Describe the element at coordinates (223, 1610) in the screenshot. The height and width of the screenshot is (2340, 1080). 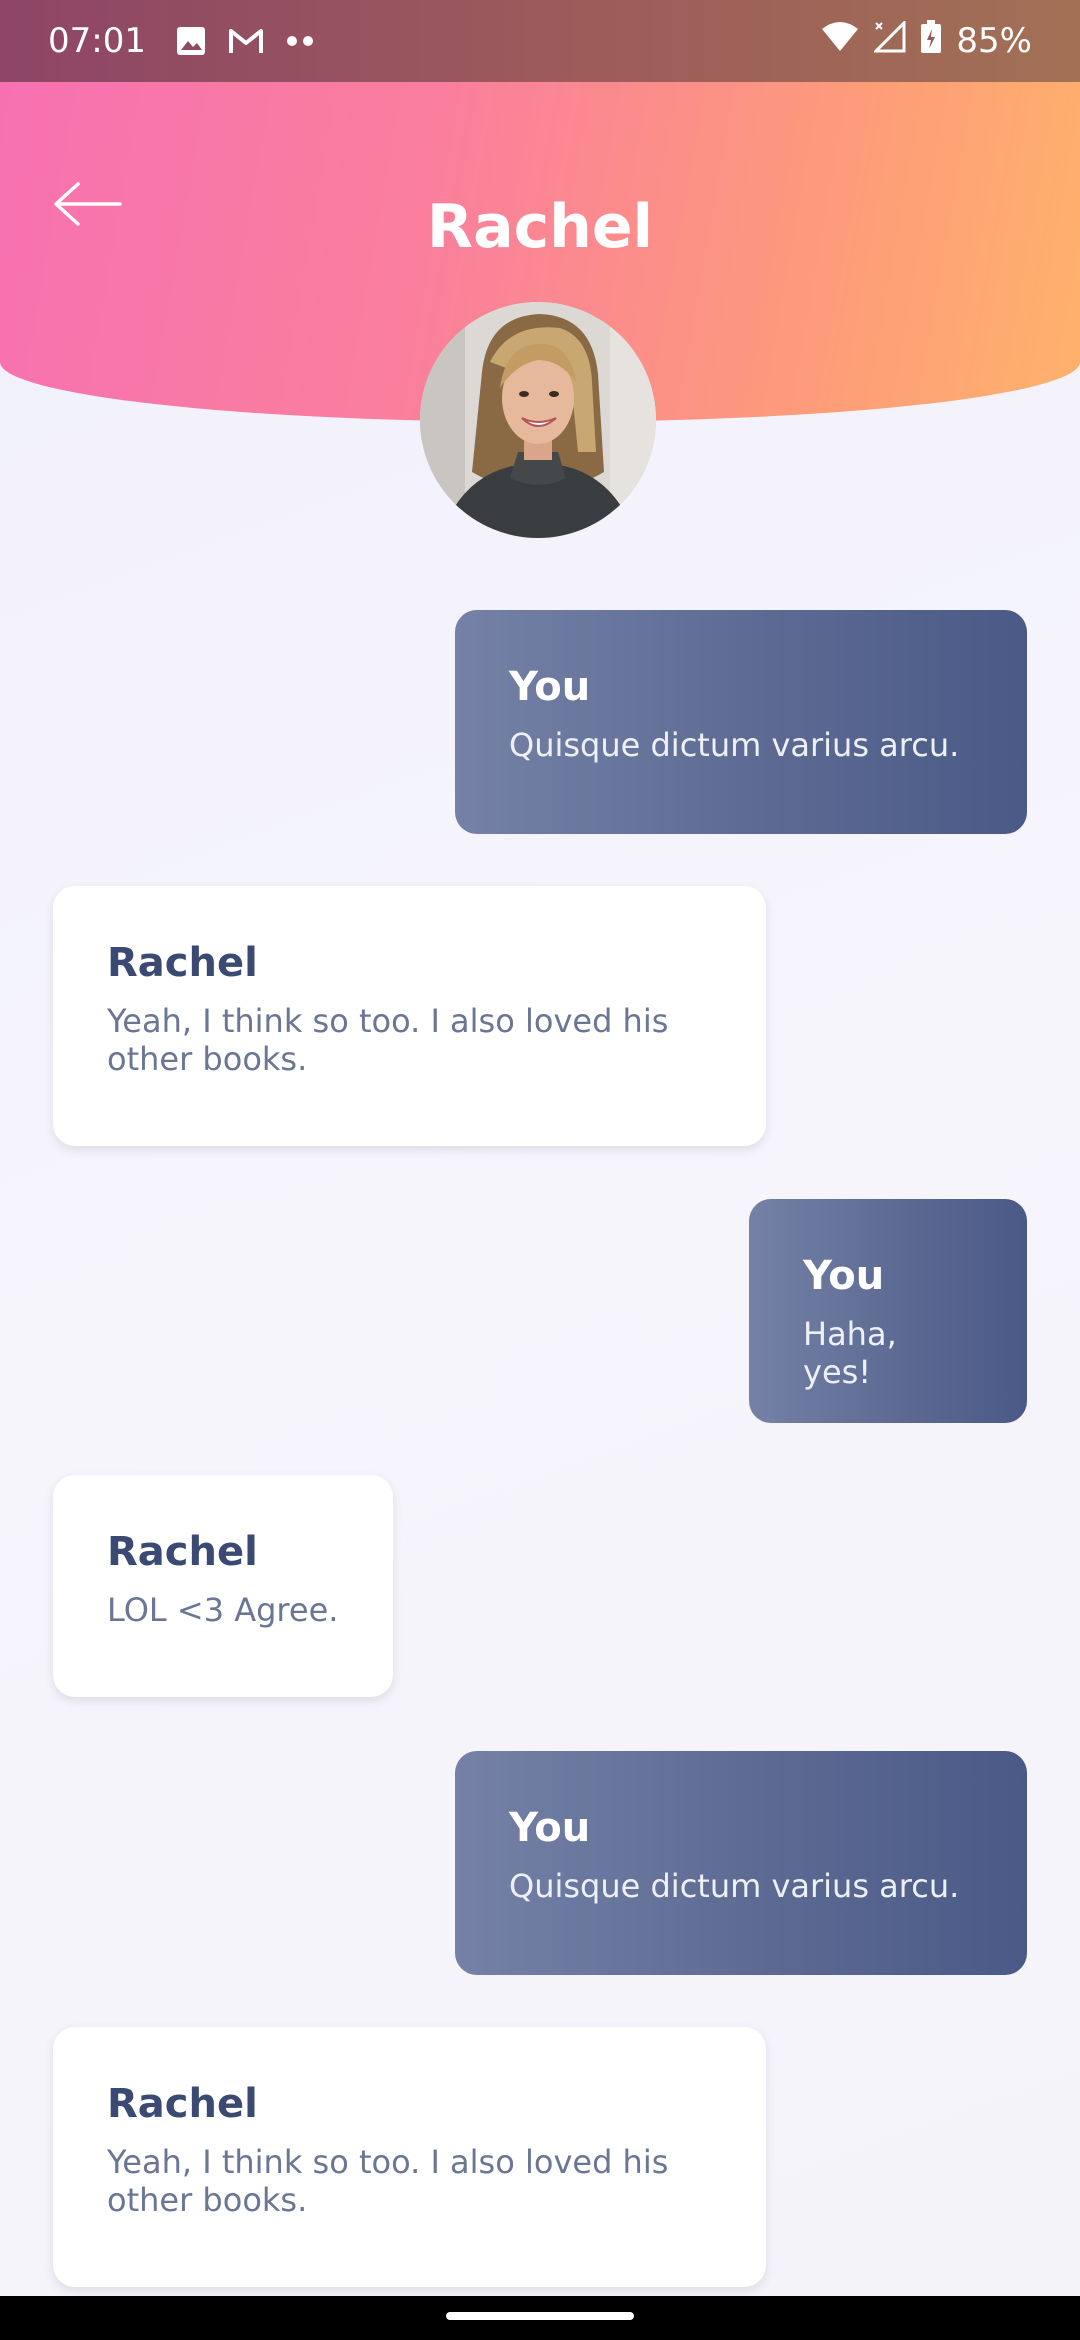
I see `message-text: LOL <3 Agree.` at that location.